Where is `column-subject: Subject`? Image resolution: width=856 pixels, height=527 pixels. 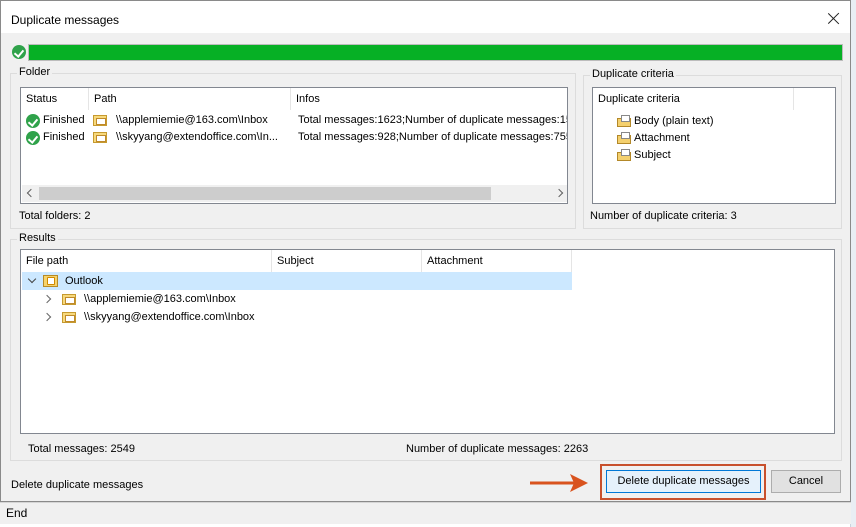 column-subject: Subject is located at coordinates (347, 261).